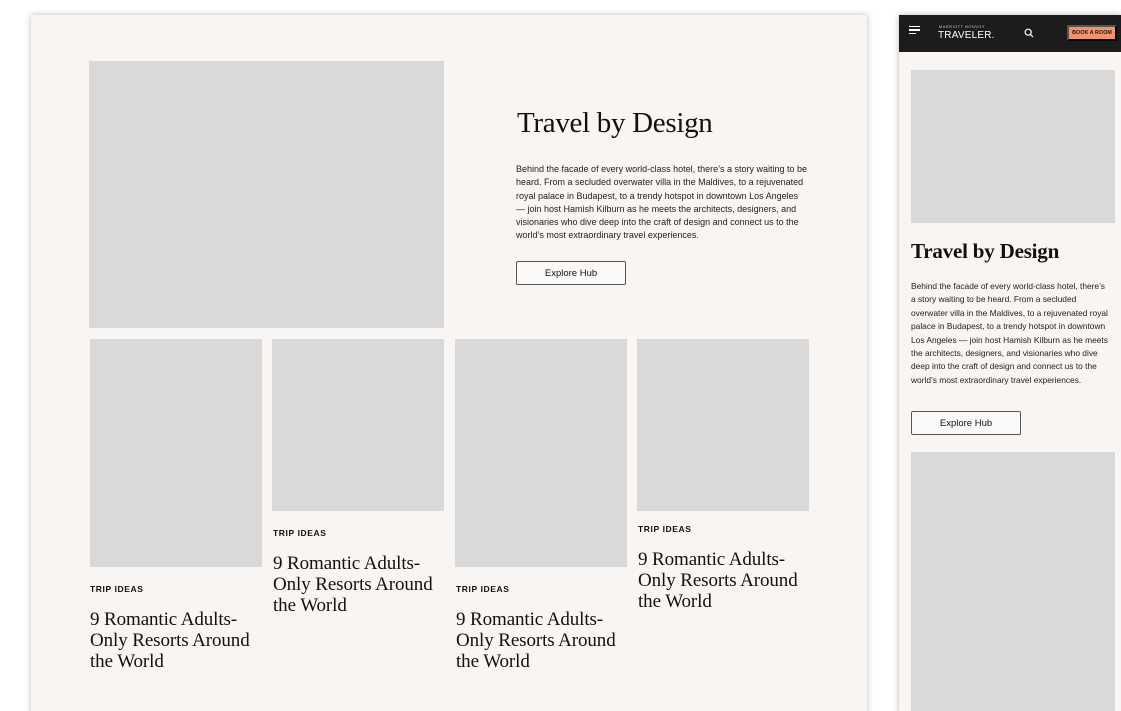 This screenshot has height=711, width=1121. I want to click on mobile-nav-bar: MARRIOTT BONVOY TRAVELER. BOOK A ROOM, so click(1010, 33).